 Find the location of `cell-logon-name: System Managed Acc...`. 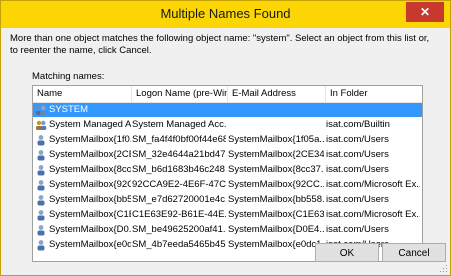

cell-logon-name: System Managed Acc... is located at coordinates (179, 124).